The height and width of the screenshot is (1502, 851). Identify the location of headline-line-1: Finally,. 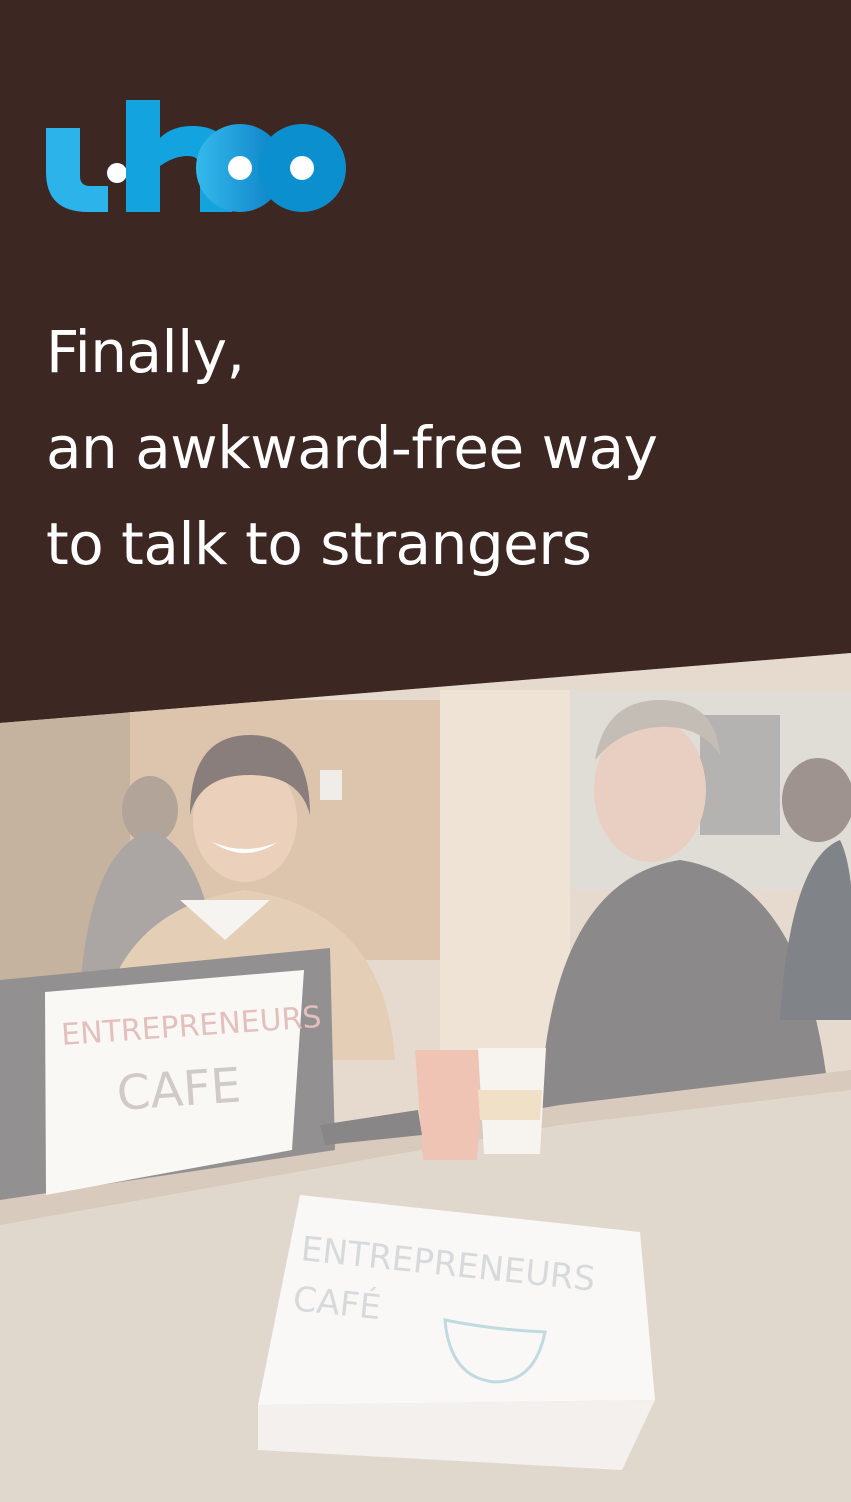
(145, 352).